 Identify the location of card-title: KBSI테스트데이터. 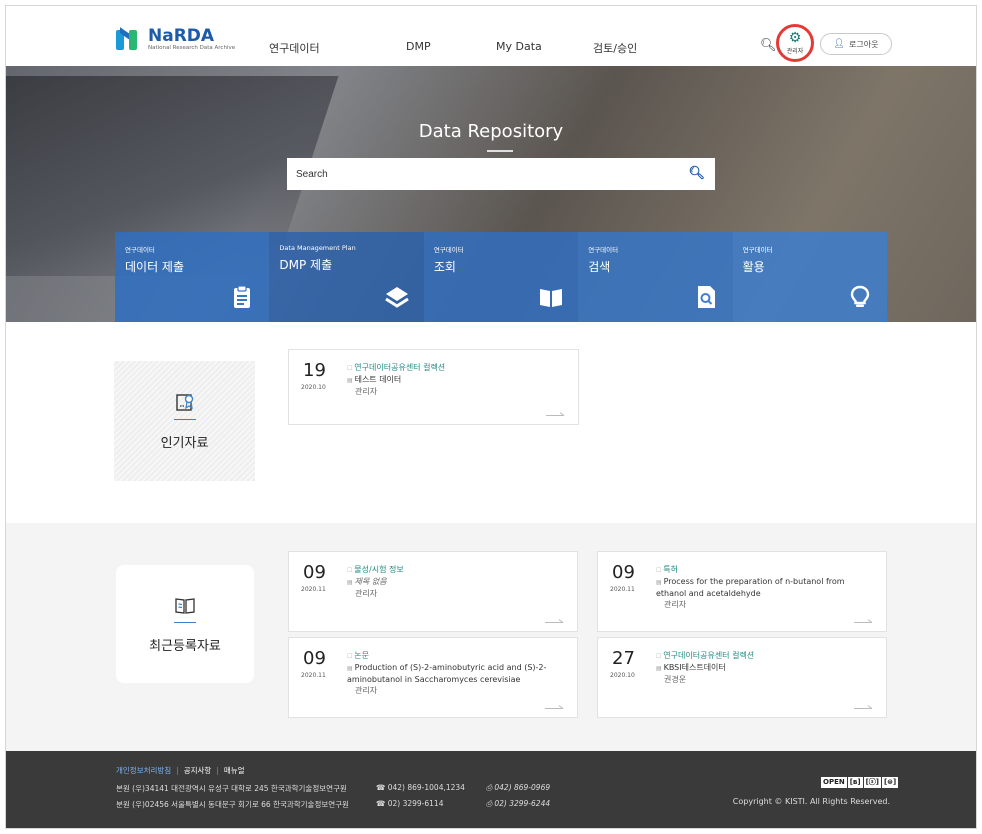
(766, 668).